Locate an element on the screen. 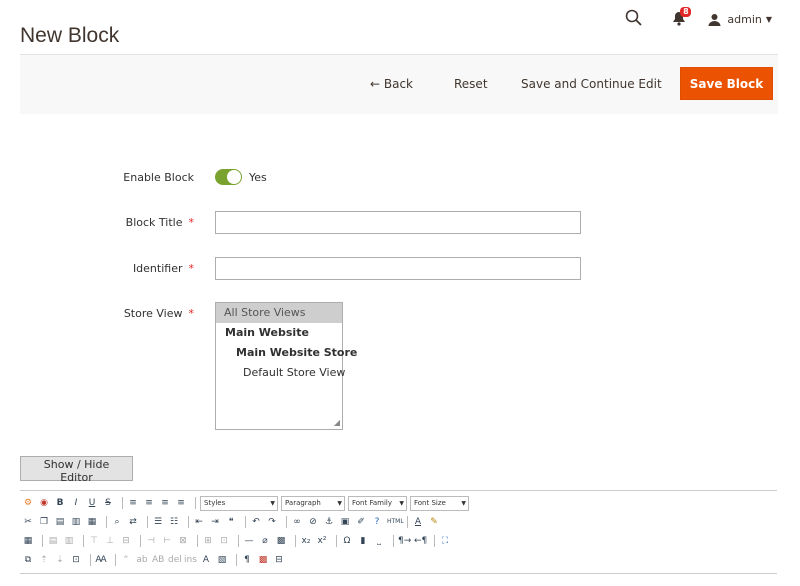 This screenshot has width=800, height=586. horizontal-rule-icon: — is located at coordinates (249, 541).